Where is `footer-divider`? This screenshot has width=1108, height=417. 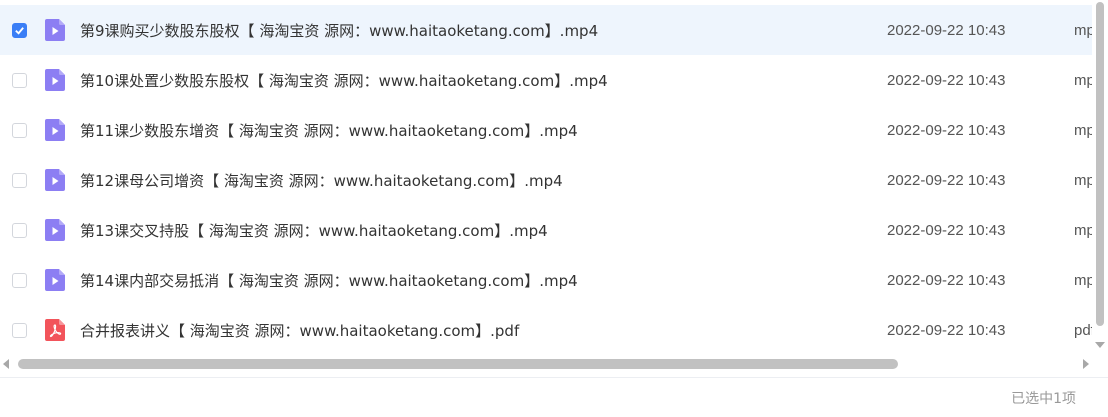
footer-divider is located at coordinates (554, 377).